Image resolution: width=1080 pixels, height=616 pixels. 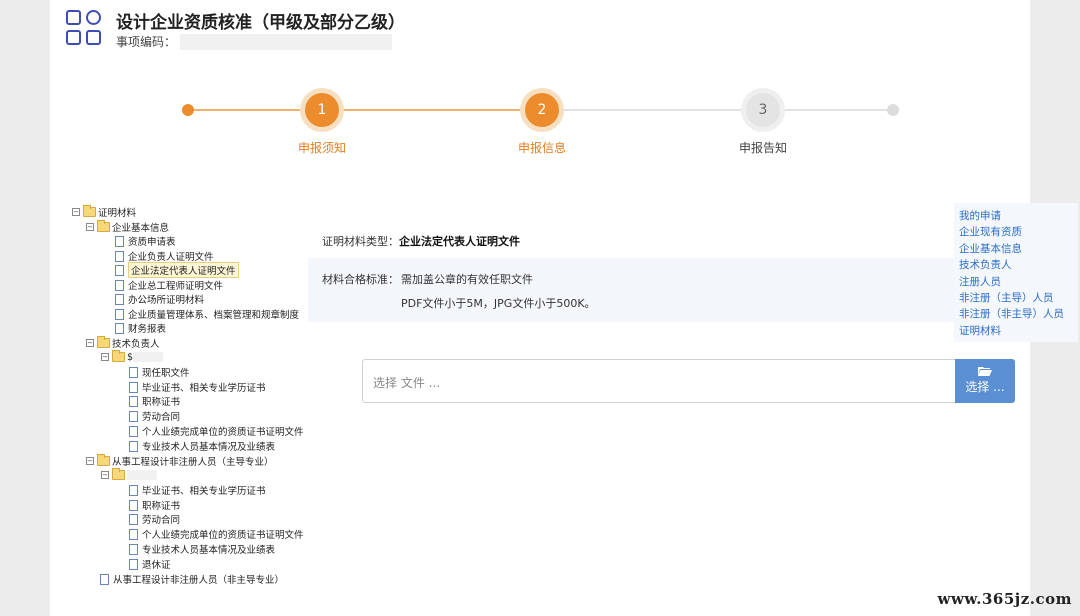 I want to click on tree-item: 现任职文件, so click(x=159, y=372).